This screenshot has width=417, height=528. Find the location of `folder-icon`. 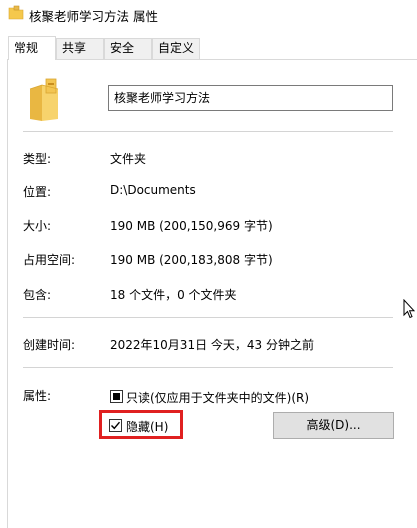

folder-icon is located at coordinates (16, 12).